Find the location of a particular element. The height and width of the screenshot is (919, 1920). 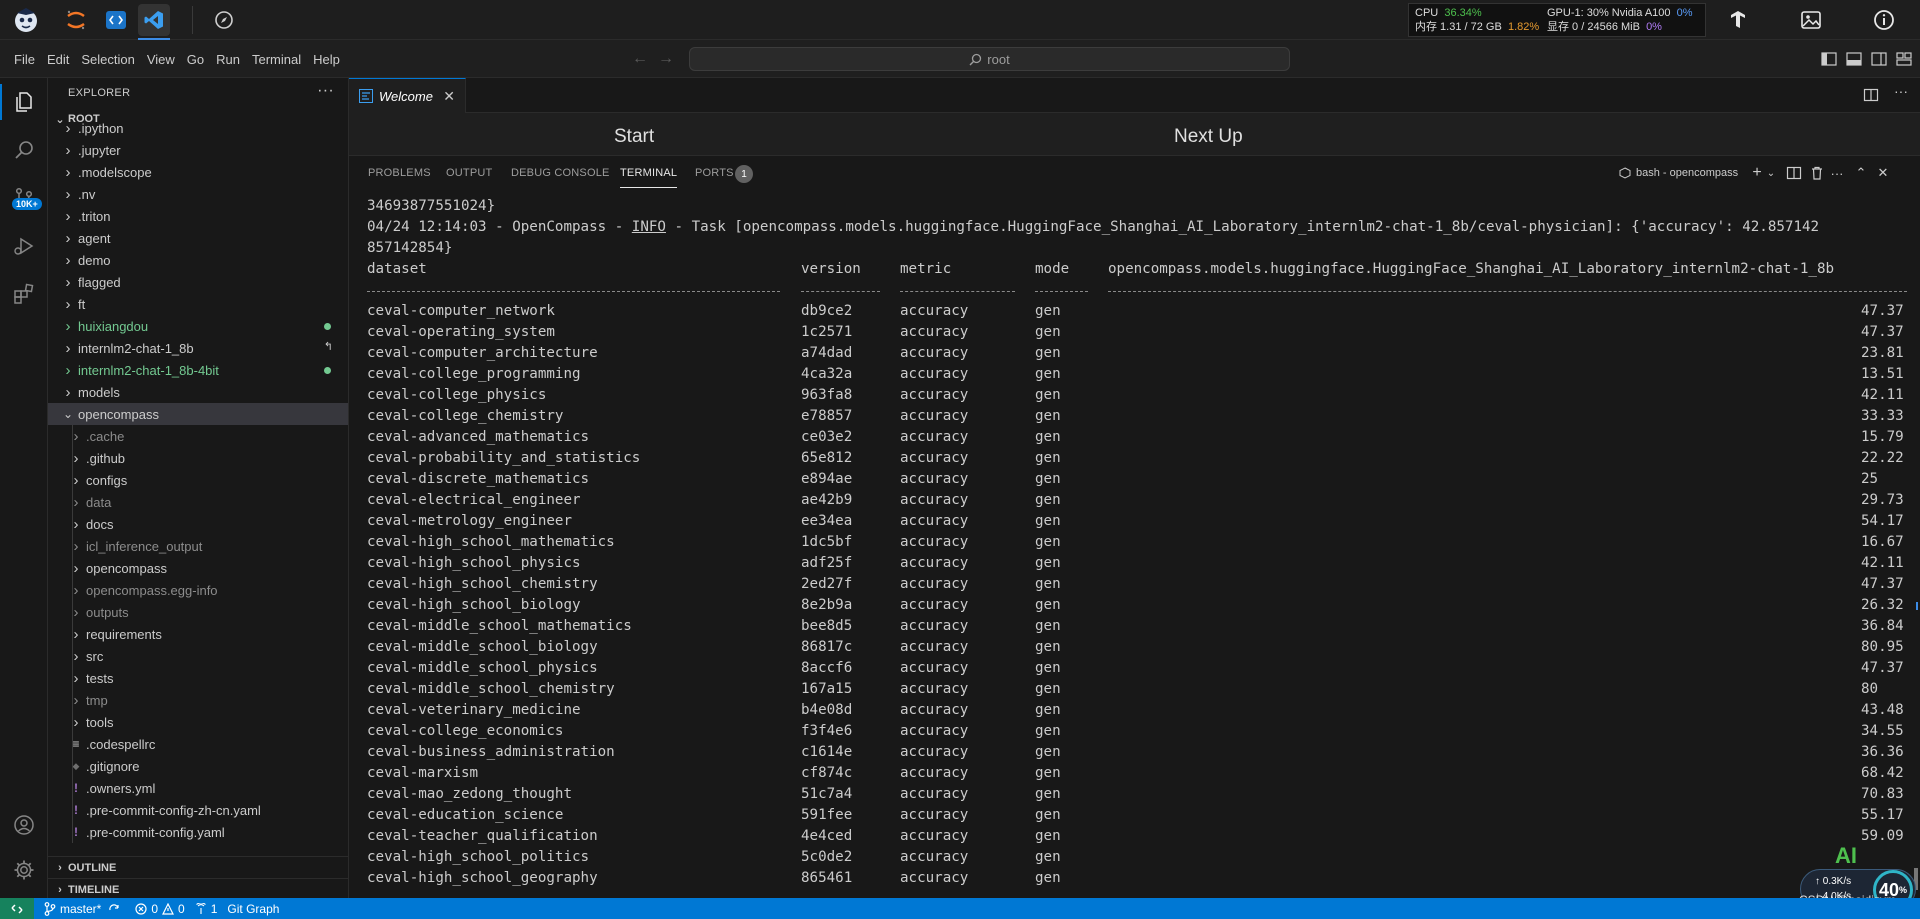

folder-item: › .modelscope is located at coordinates (198, 172).